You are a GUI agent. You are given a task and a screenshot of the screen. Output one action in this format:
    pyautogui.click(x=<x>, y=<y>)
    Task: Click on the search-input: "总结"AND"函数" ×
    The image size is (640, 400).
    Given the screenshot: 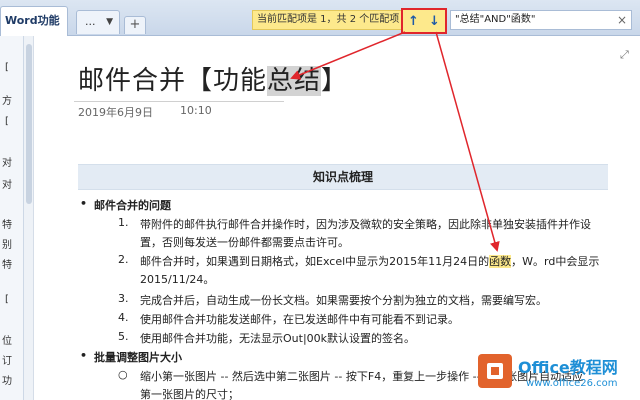 What is the action you would take?
    pyautogui.click(x=541, y=20)
    